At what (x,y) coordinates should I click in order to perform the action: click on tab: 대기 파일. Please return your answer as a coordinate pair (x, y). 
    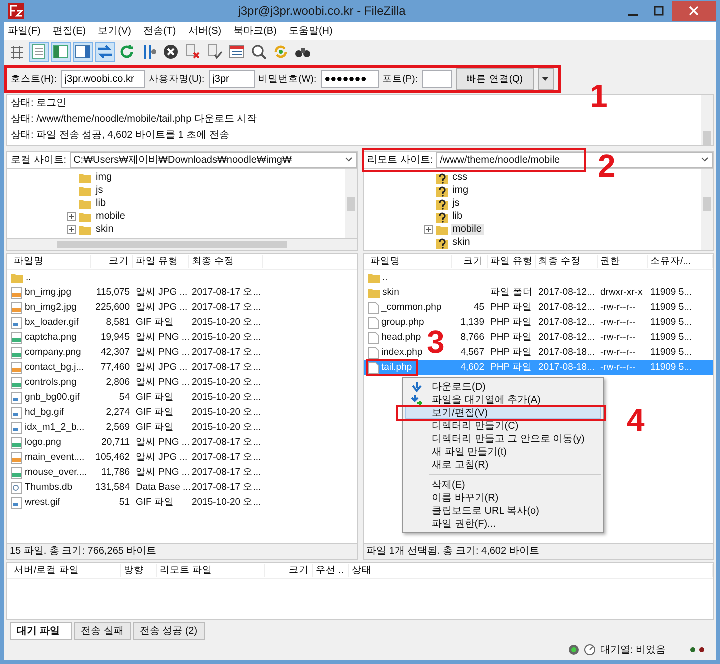
    Looking at the image, I should click on (41, 631).